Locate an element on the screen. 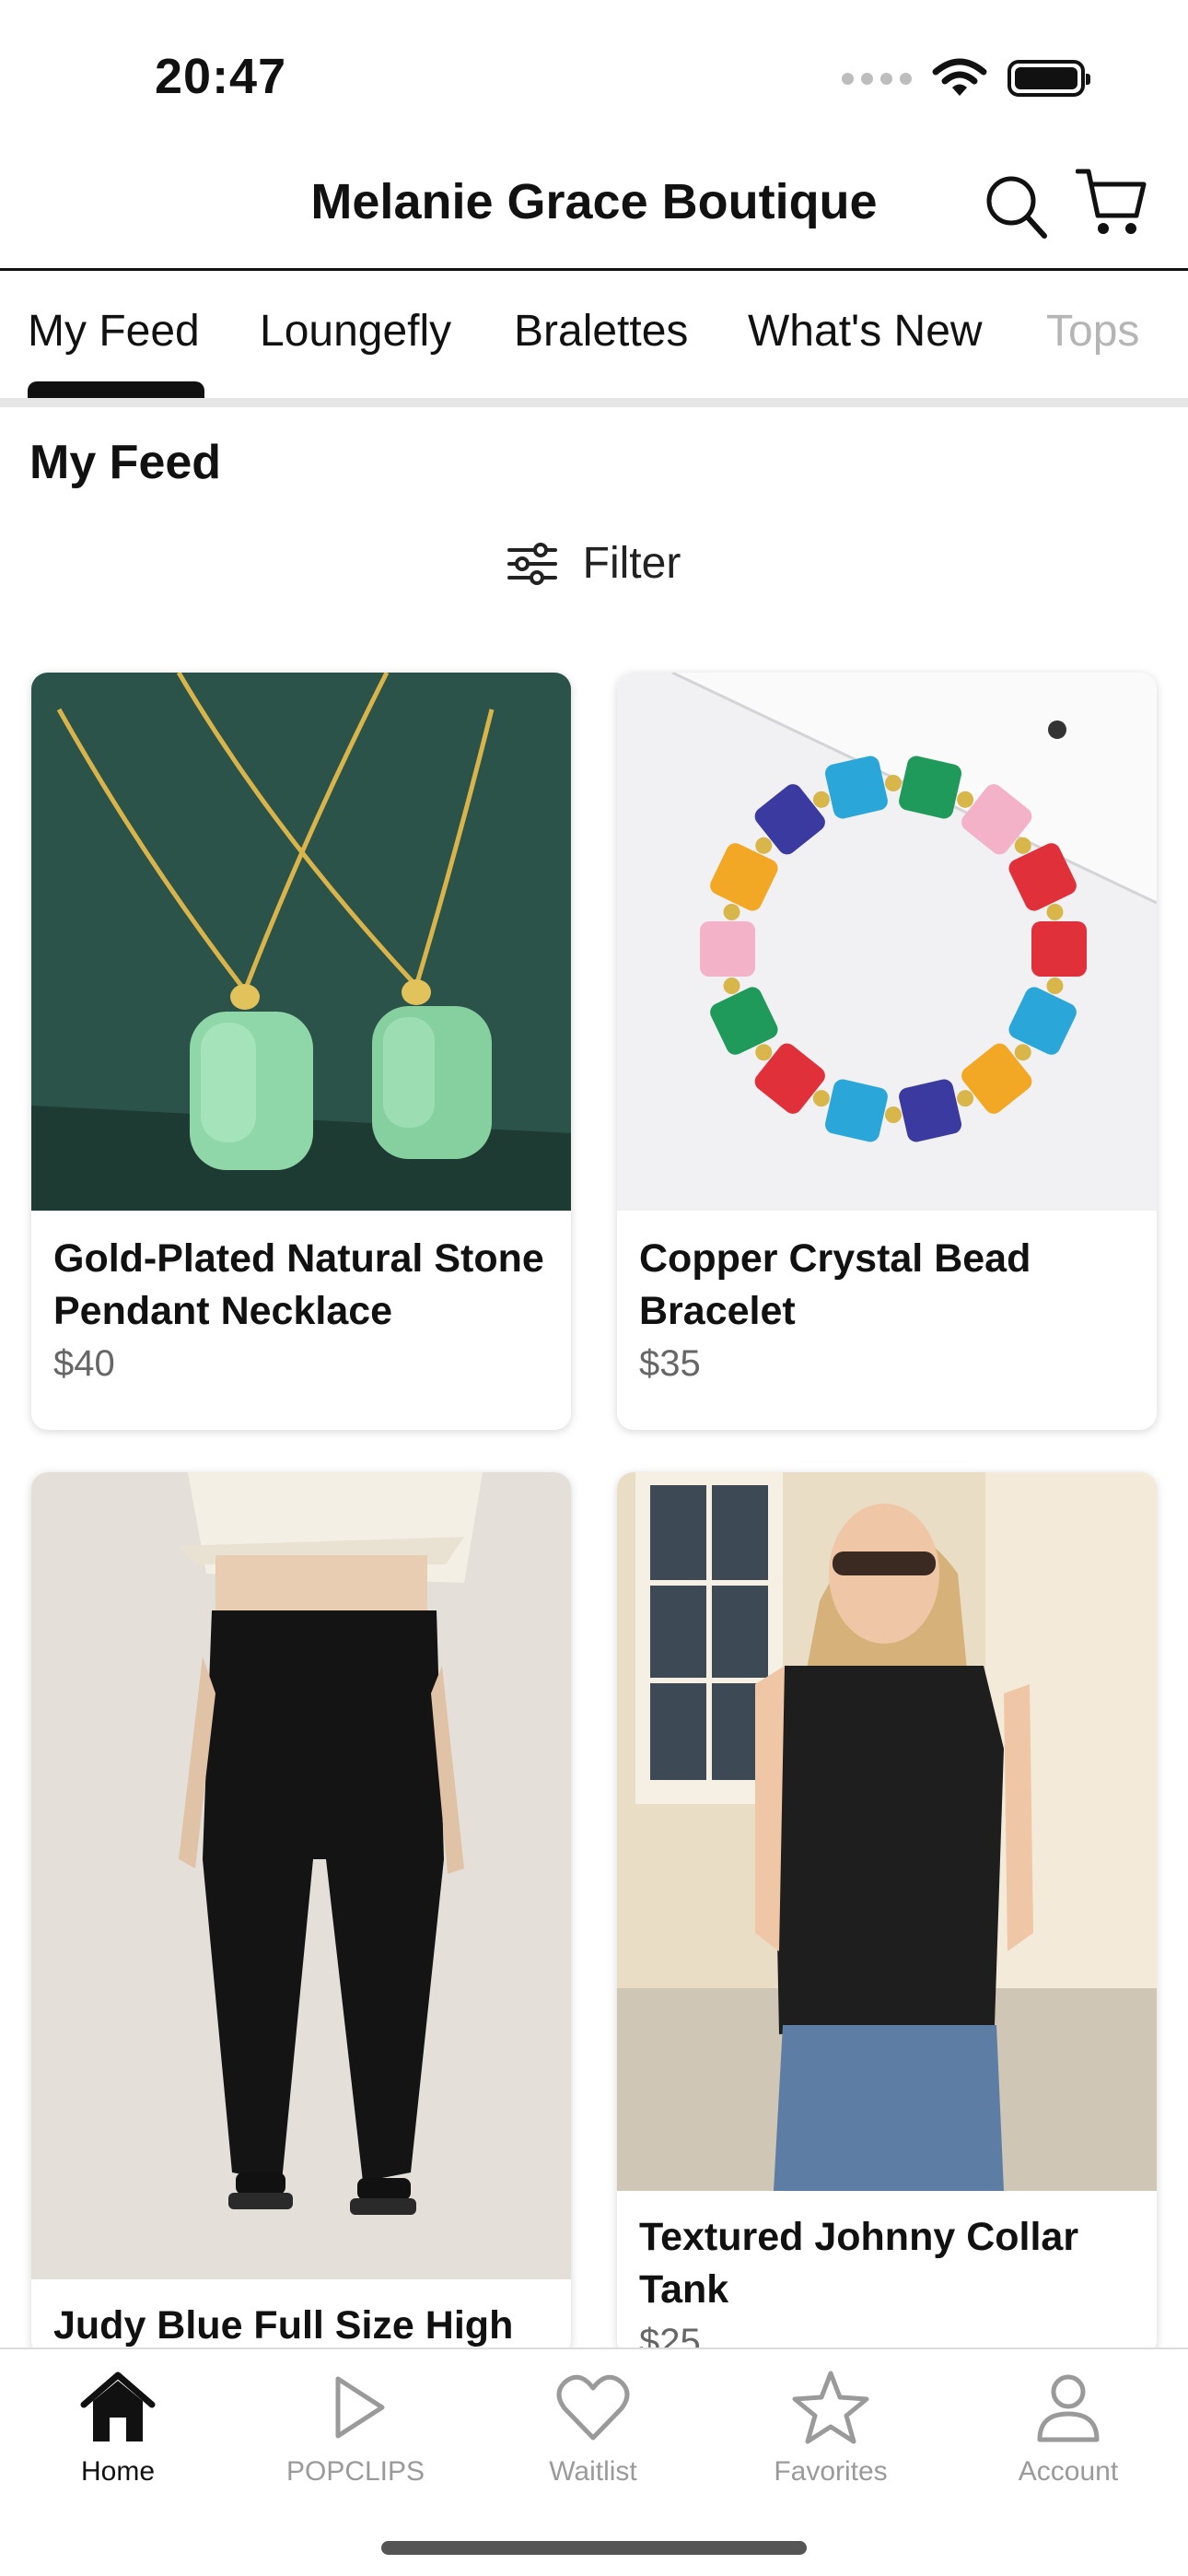 The image size is (1188, 2576). nav-label: Account is located at coordinates (1068, 2471).